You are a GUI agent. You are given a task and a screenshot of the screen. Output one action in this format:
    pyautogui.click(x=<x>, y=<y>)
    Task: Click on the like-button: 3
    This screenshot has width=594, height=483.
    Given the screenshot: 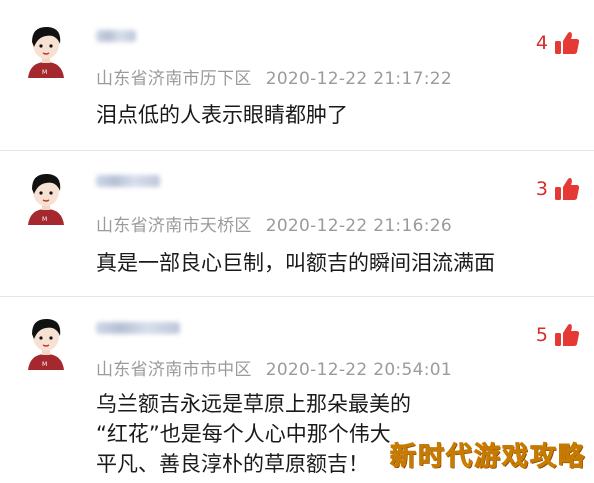 What is the action you would take?
    pyautogui.click(x=558, y=189)
    